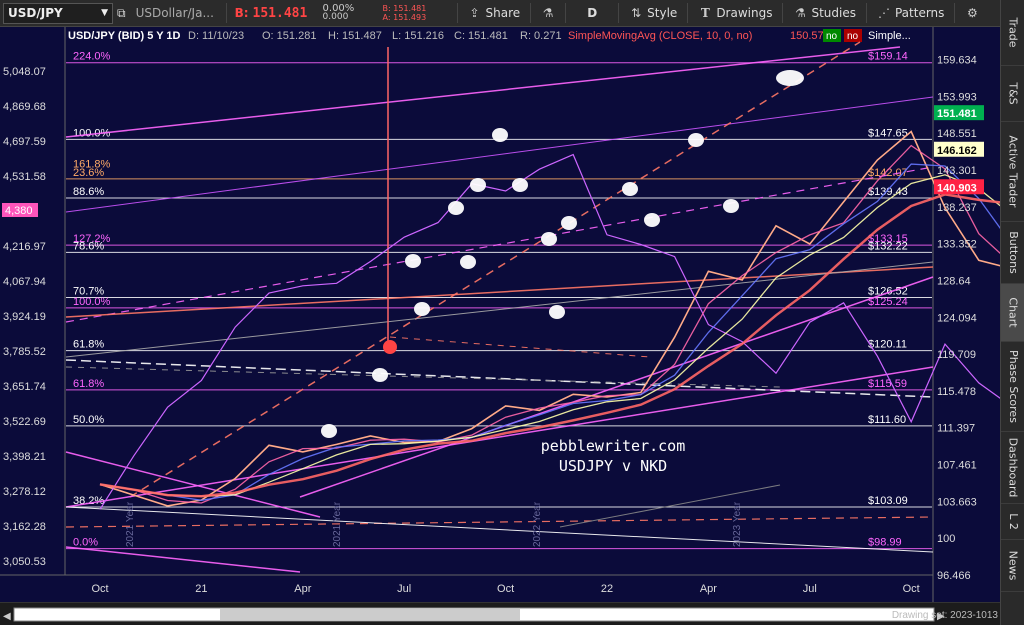 Image resolution: width=1024 pixels, height=625 pixels. What do you see at coordinates (58, 13) in the screenshot?
I see `symbol-selector: USD/JPY ▼` at bounding box center [58, 13].